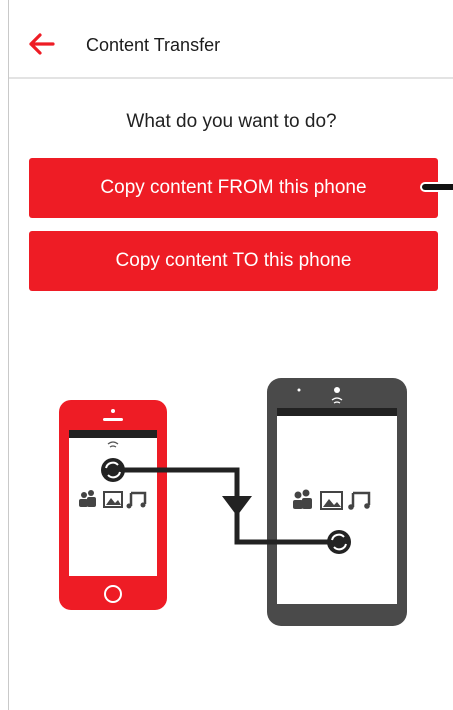  What do you see at coordinates (437, 187) in the screenshot?
I see `callout-pointer` at bounding box center [437, 187].